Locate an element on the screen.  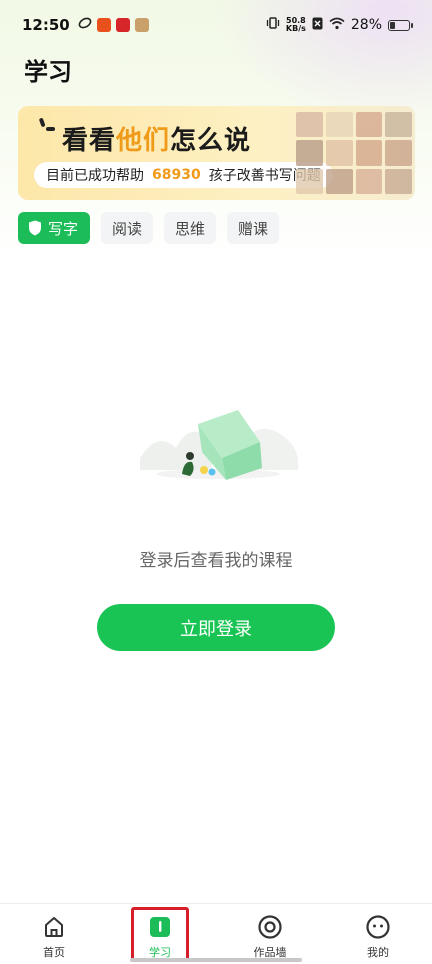
status-time: 12:50 is located at coordinates (46, 25).